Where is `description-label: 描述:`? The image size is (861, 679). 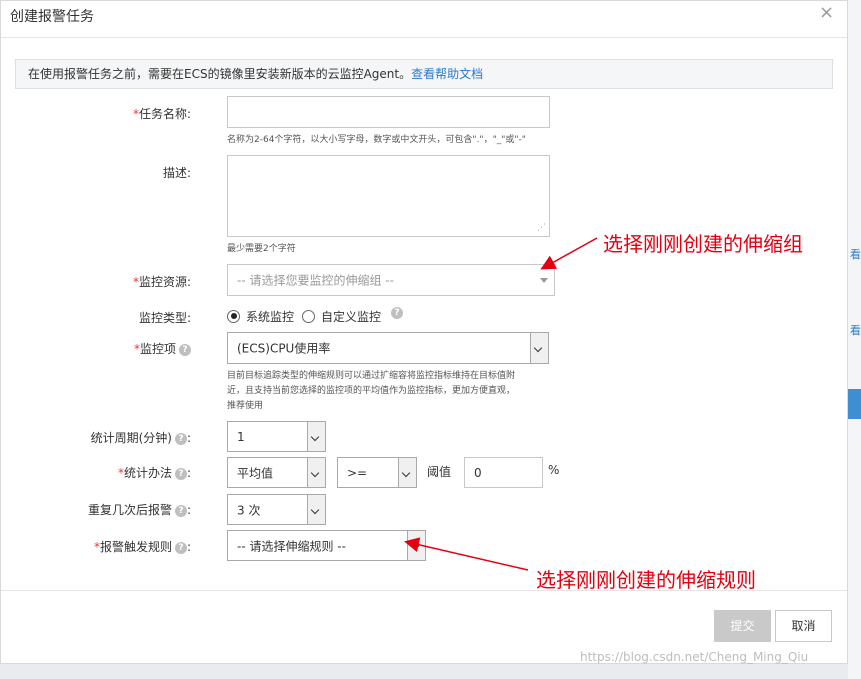
description-label: 描述: is located at coordinates (176, 173).